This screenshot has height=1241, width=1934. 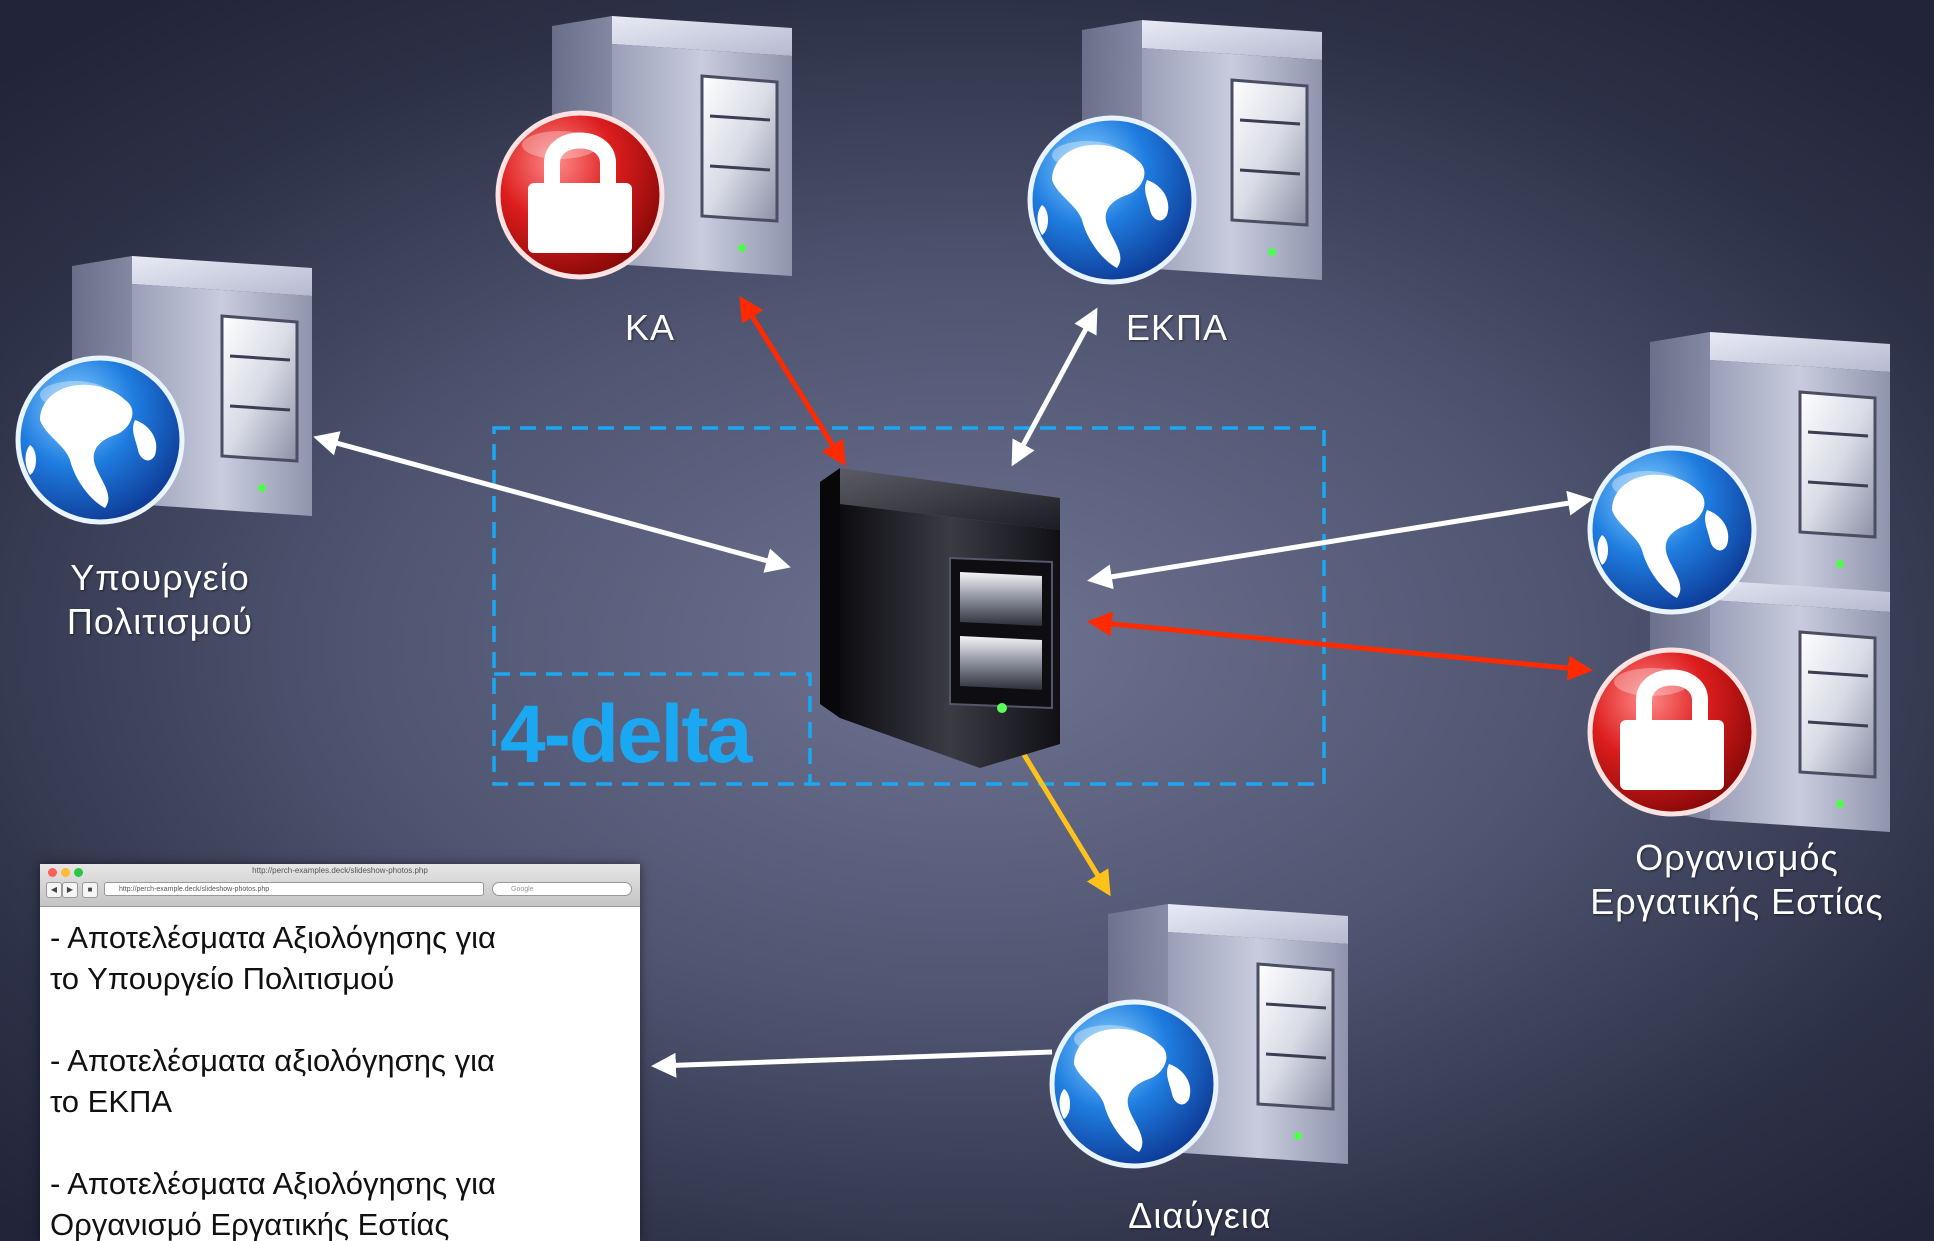 What do you see at coordinates (792, 381) in the screenshot?
I see `arrow-ka-center` at bounding box center [792, 381].